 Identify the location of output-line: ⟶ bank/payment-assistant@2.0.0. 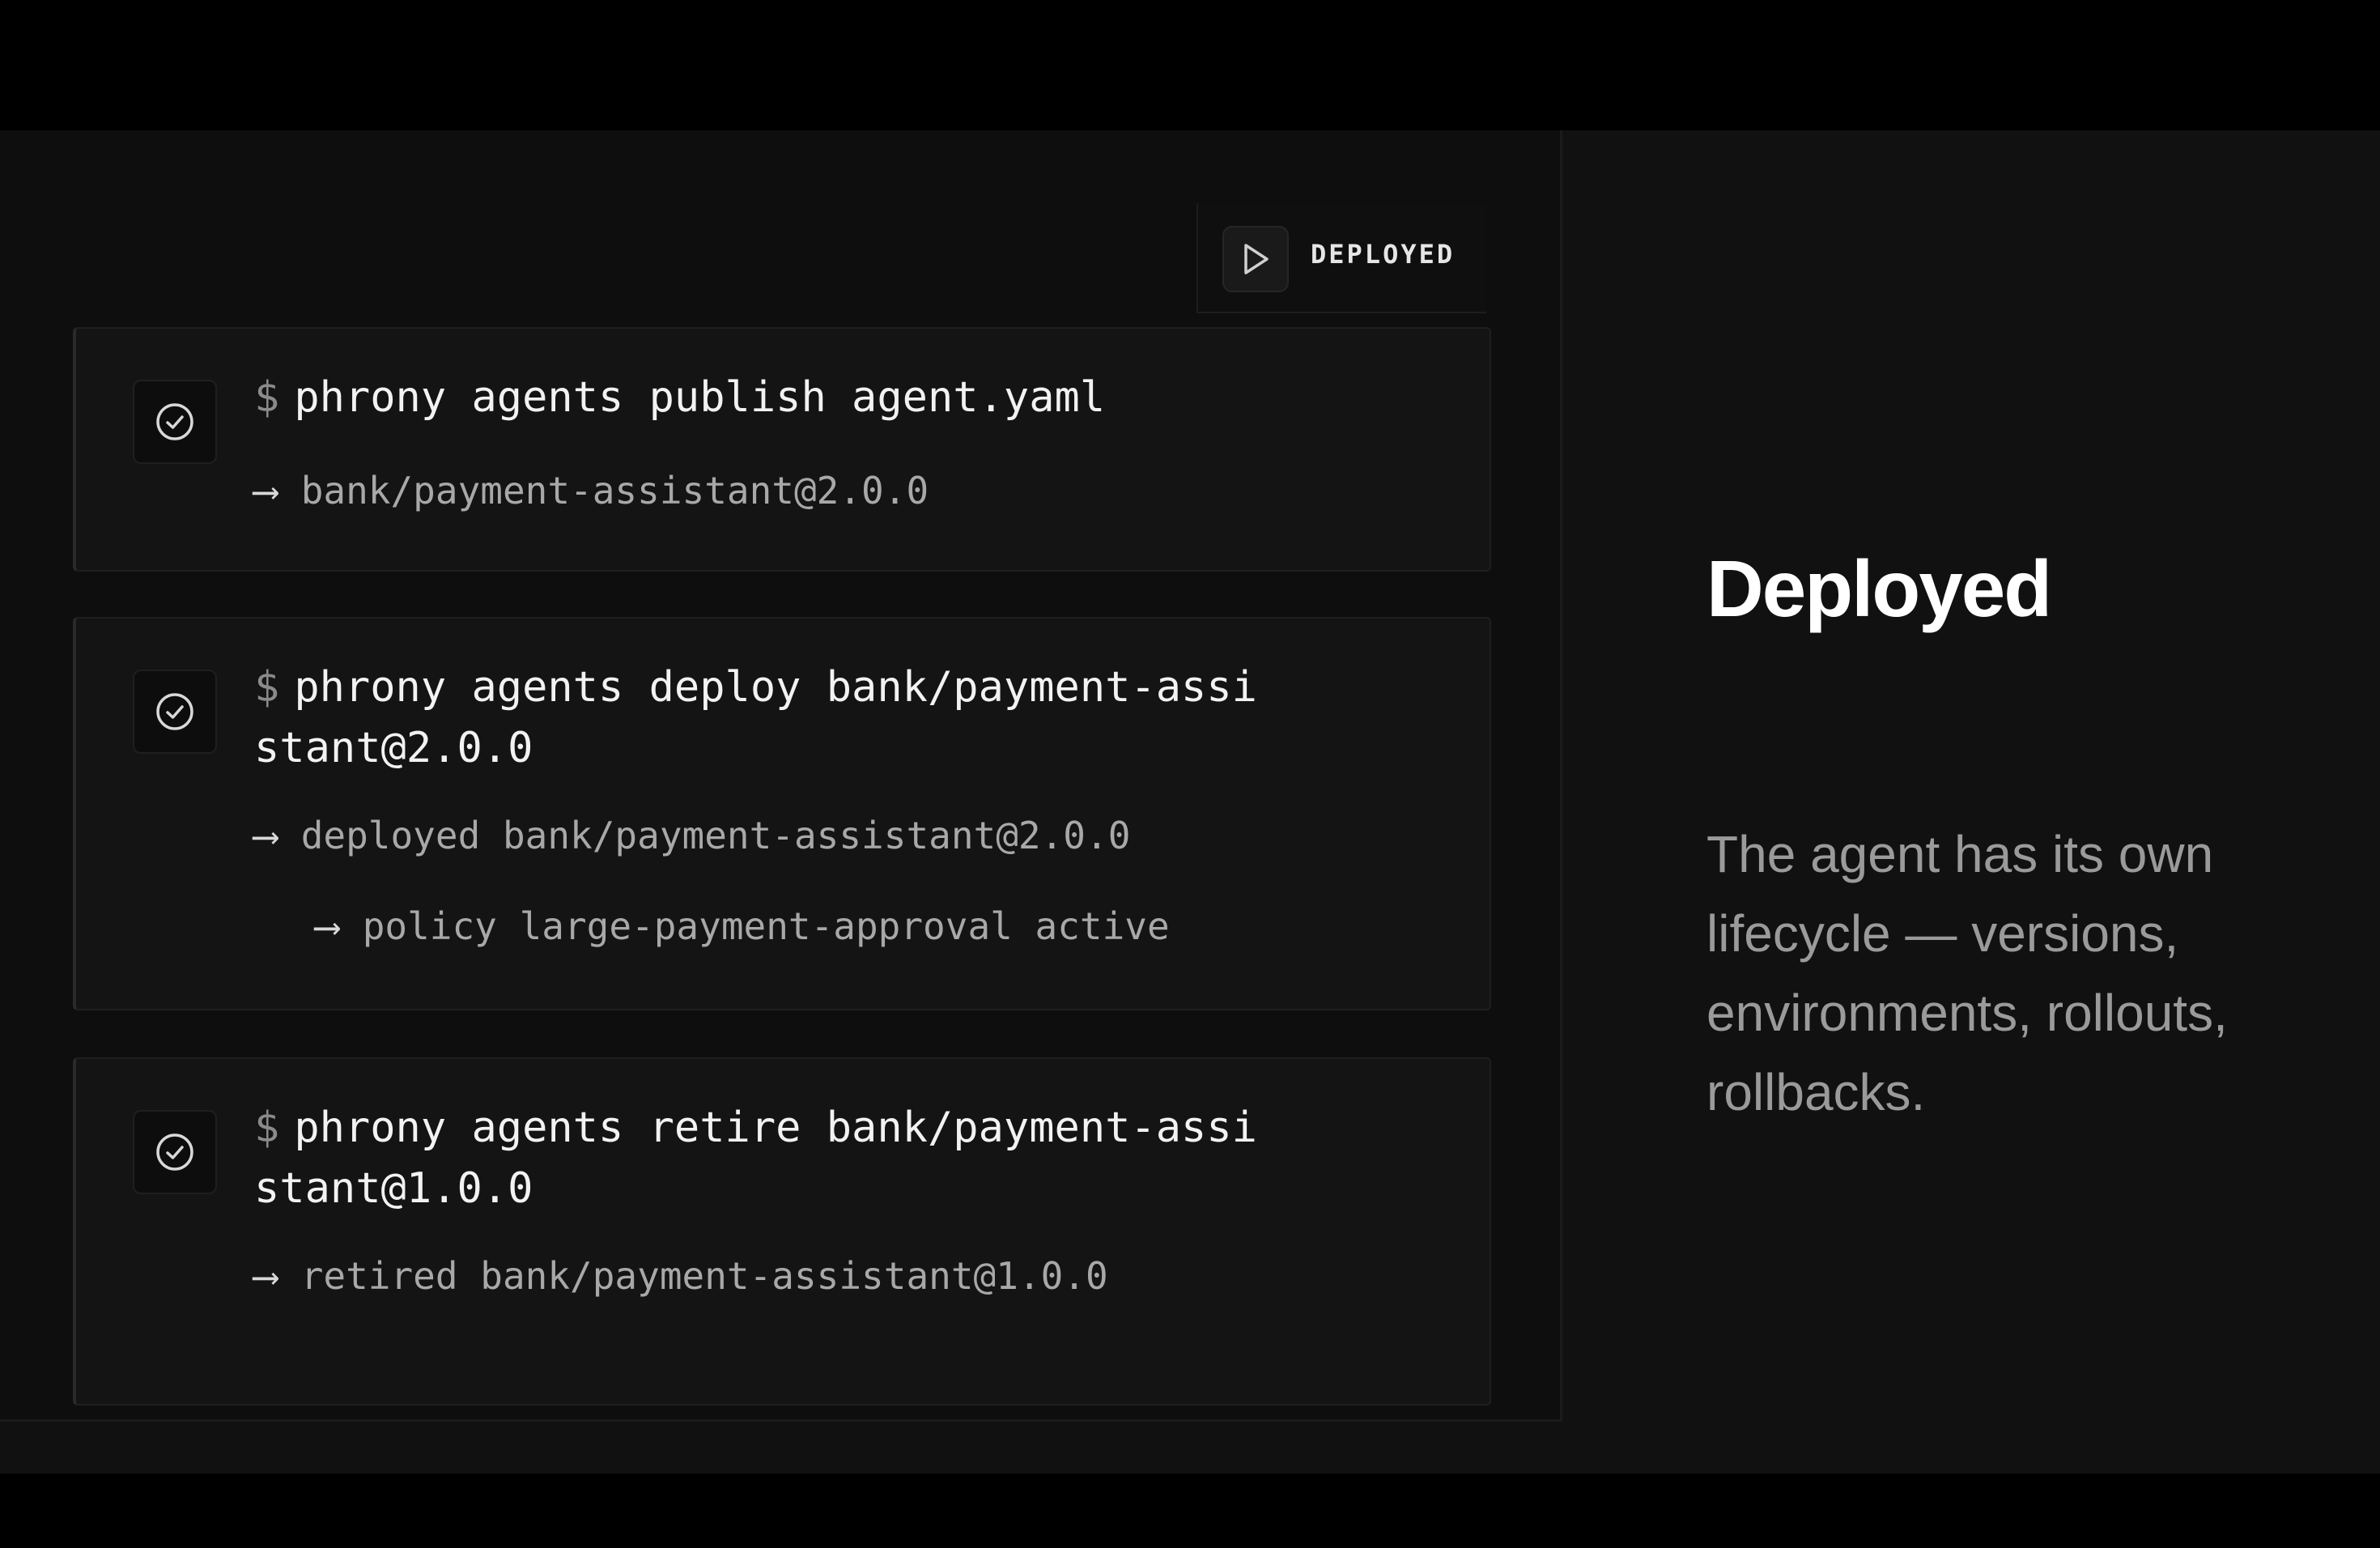
(592, 491).